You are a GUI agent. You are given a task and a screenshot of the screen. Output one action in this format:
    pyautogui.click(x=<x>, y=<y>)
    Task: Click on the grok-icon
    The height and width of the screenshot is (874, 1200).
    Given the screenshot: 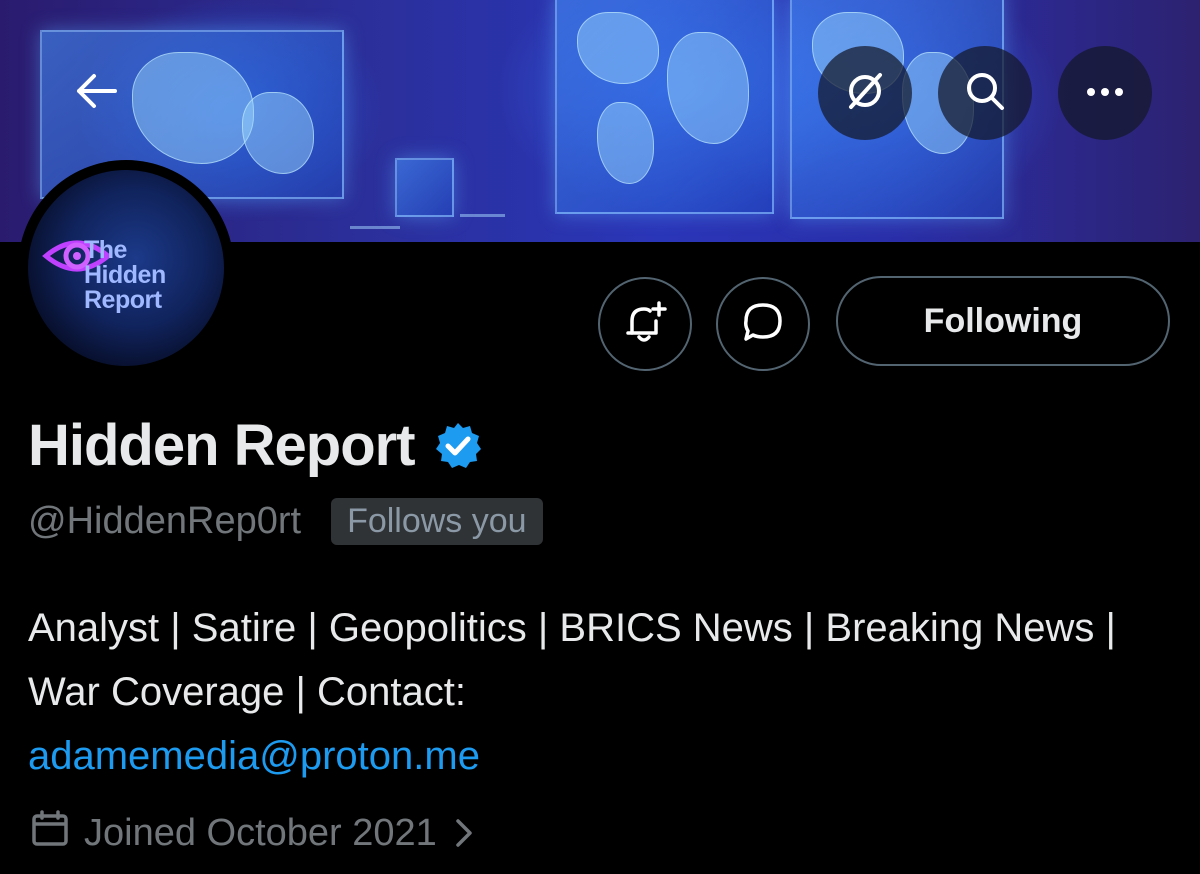 What is the action you would take?
    pyautogui.click(x=865, y=93)
    